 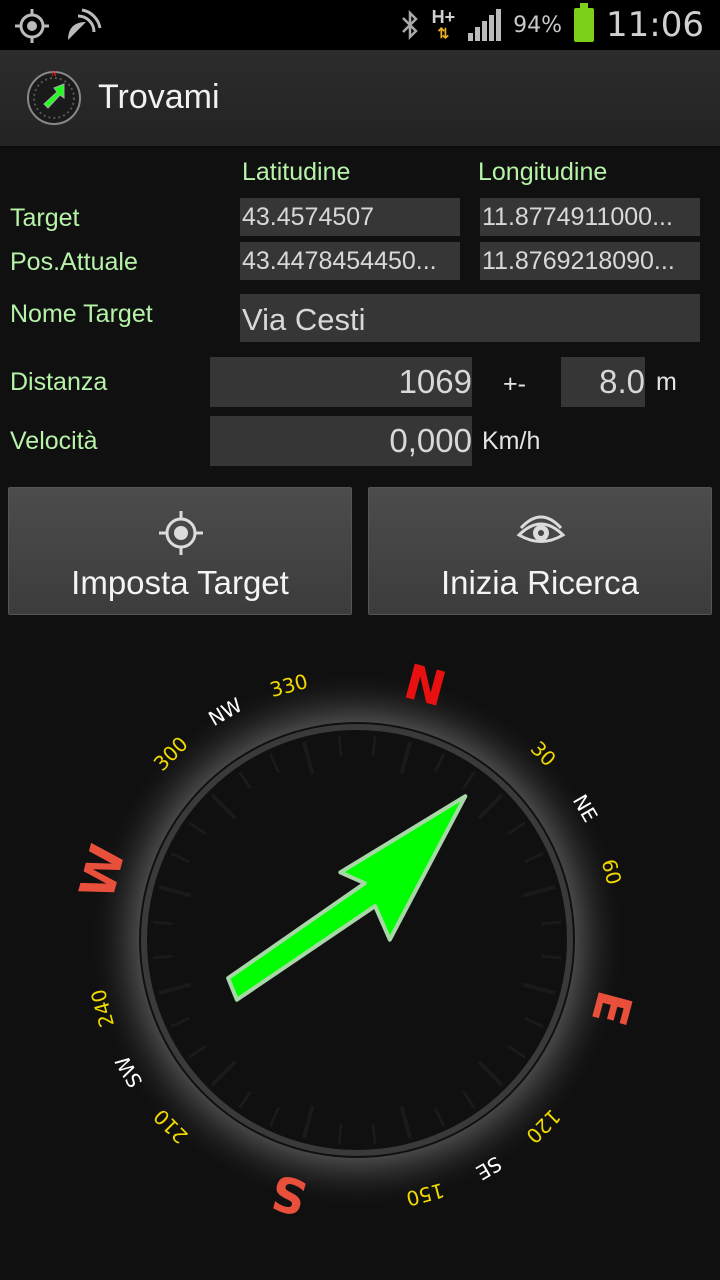 I want to click on longitude-header: Longitudine, so click(x=543, y=172).